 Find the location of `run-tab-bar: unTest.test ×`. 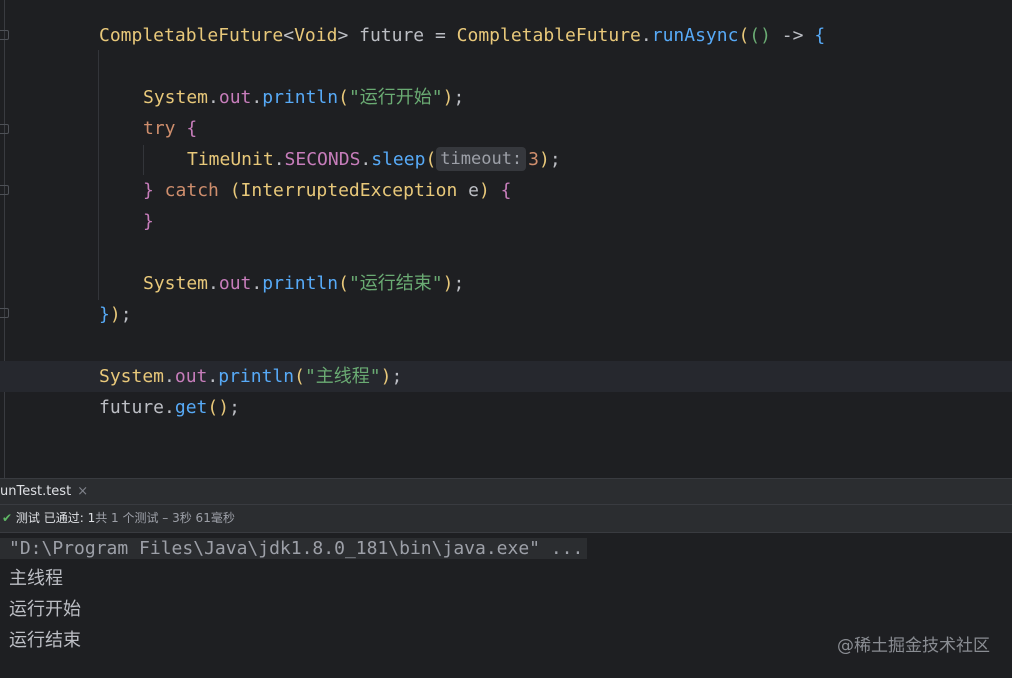

run-tab-bar: unTest.test × is located at coordinates (506, 491).